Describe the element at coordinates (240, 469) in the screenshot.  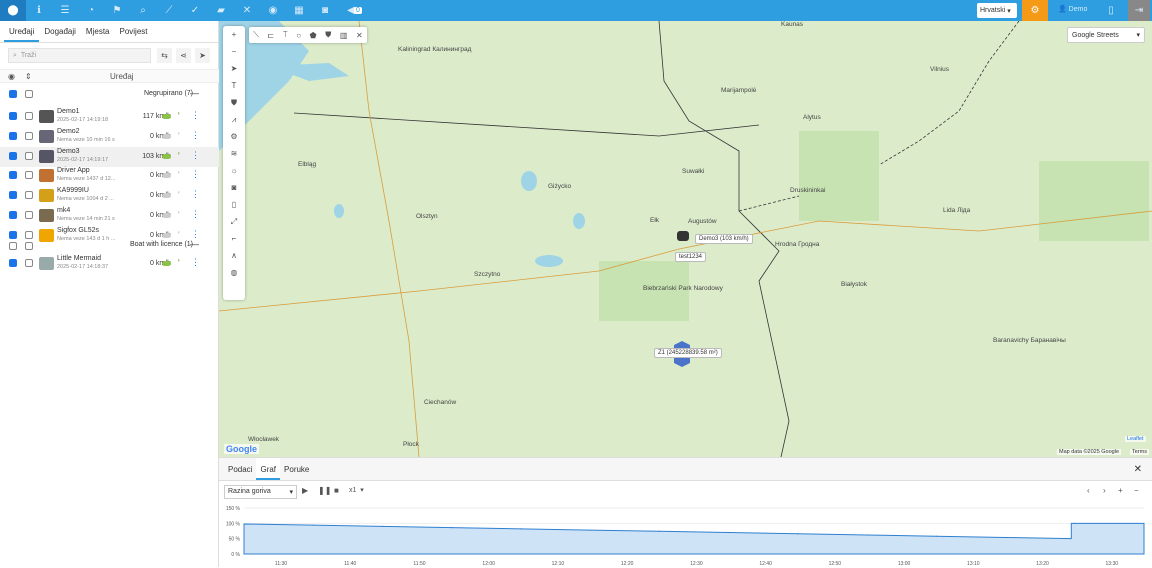
I see `tab-data: Podaci` at that location.